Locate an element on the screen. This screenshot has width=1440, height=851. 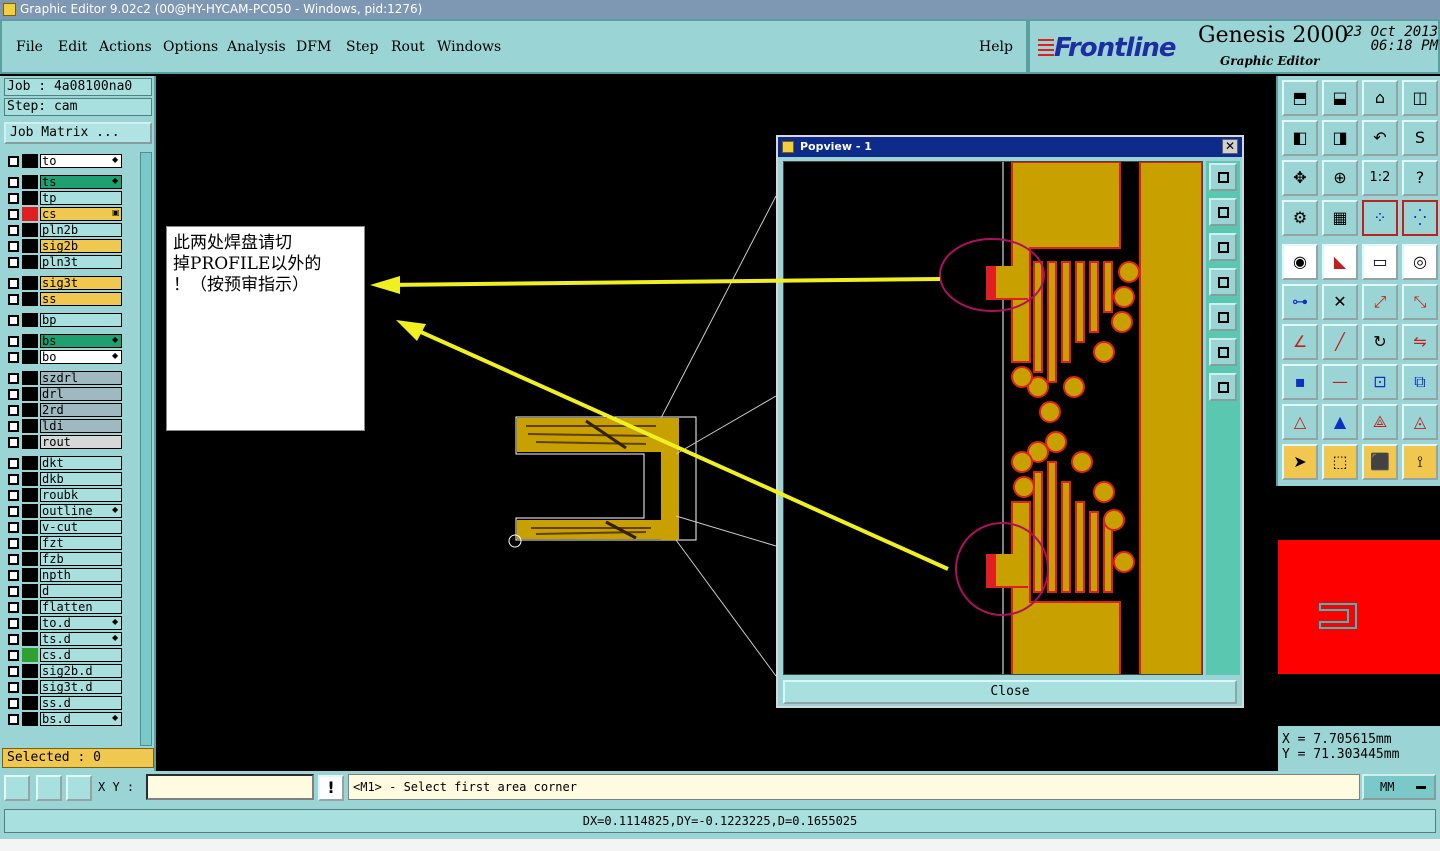
pan-left-icon is located at coordinates (1223, 282).